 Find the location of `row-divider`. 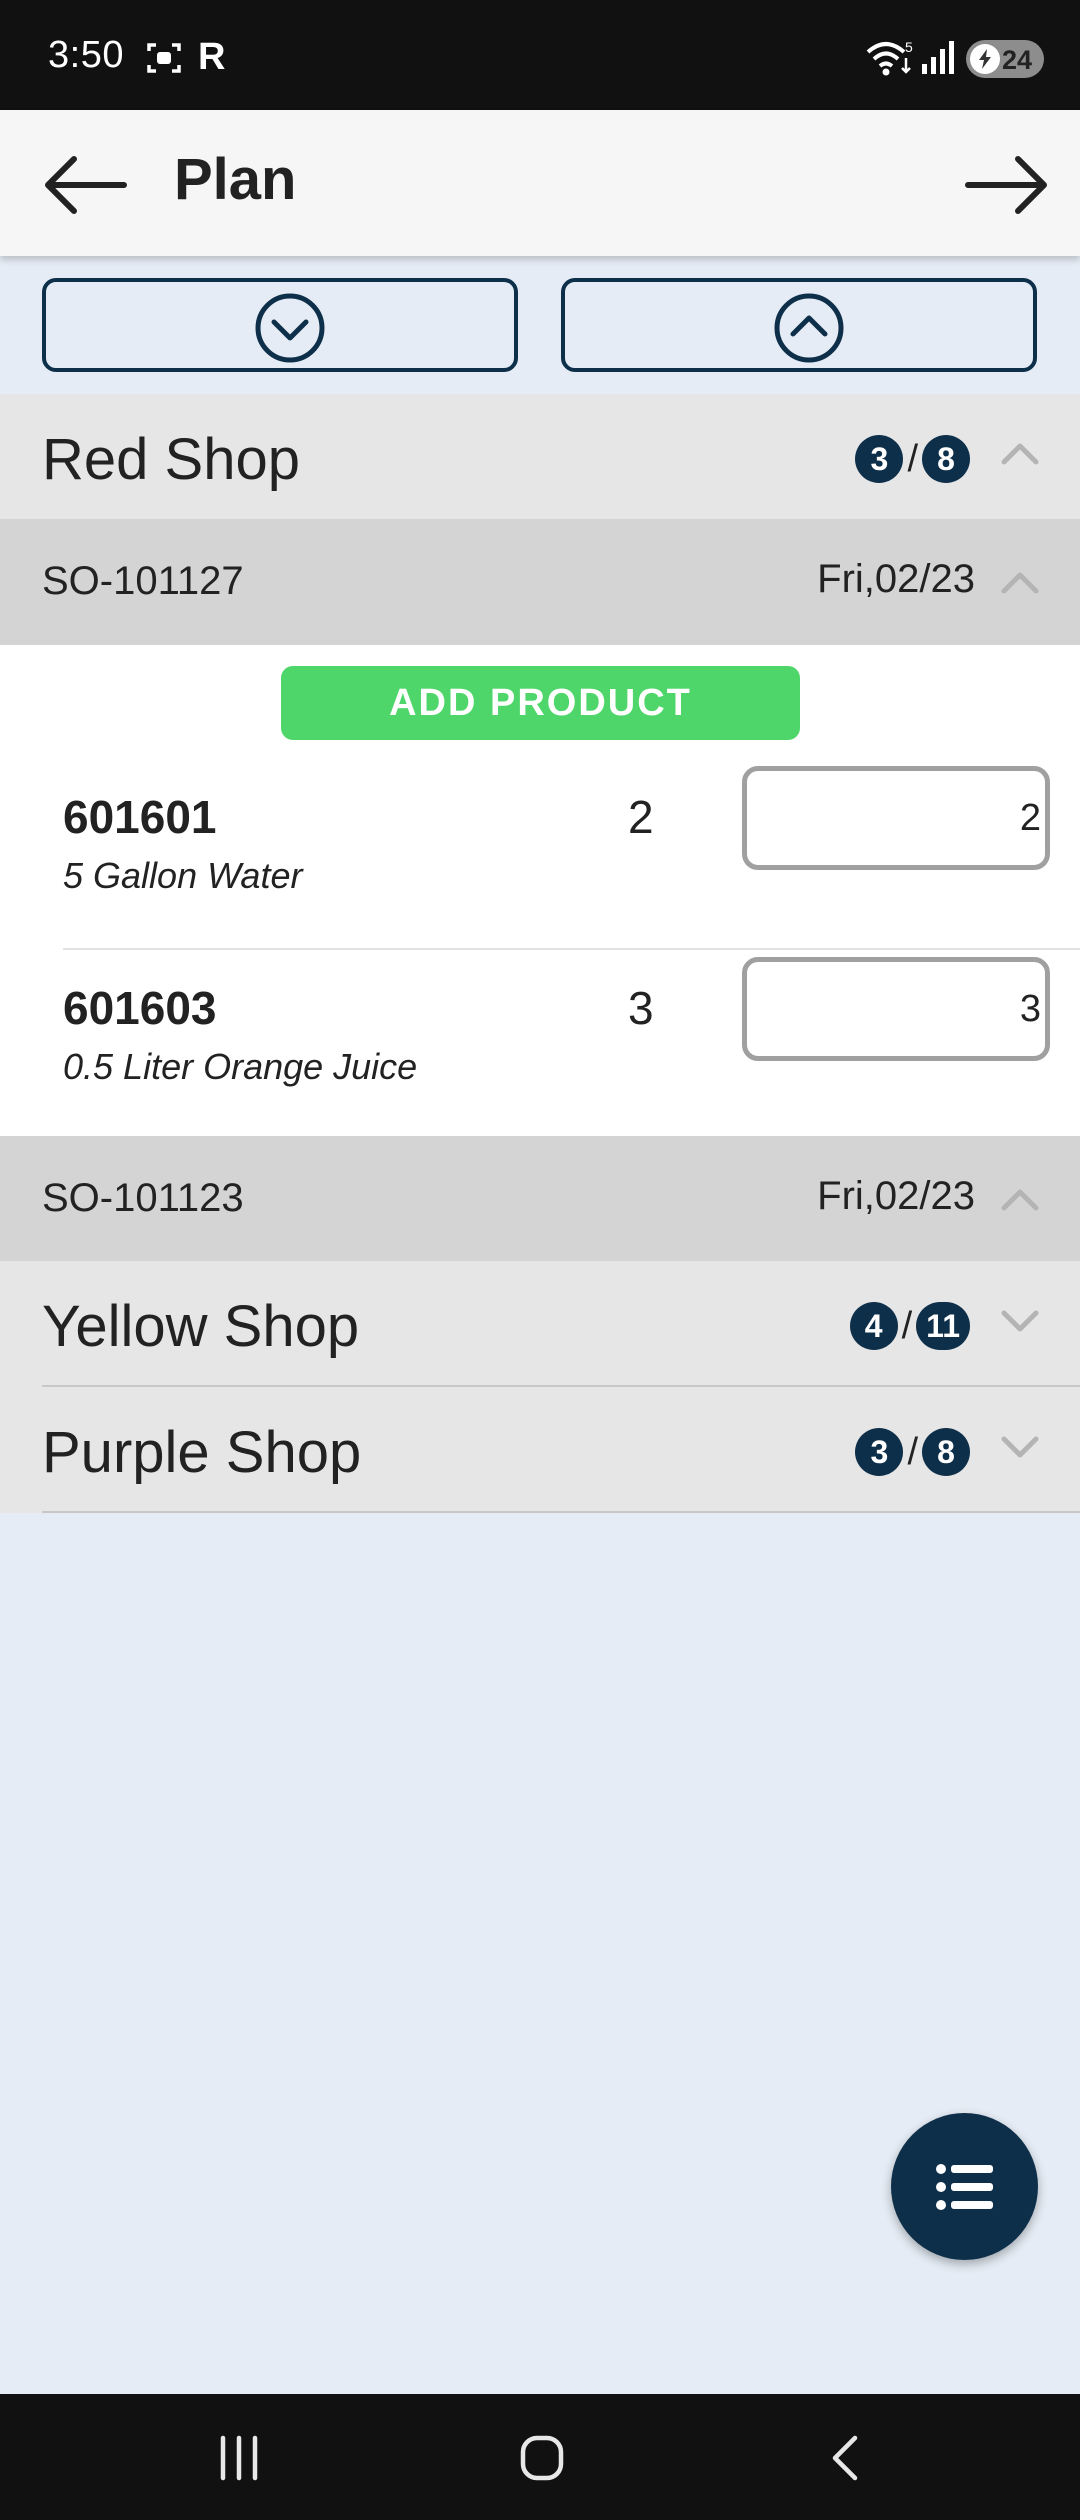

row-divider is located at coordinates (571, 949).